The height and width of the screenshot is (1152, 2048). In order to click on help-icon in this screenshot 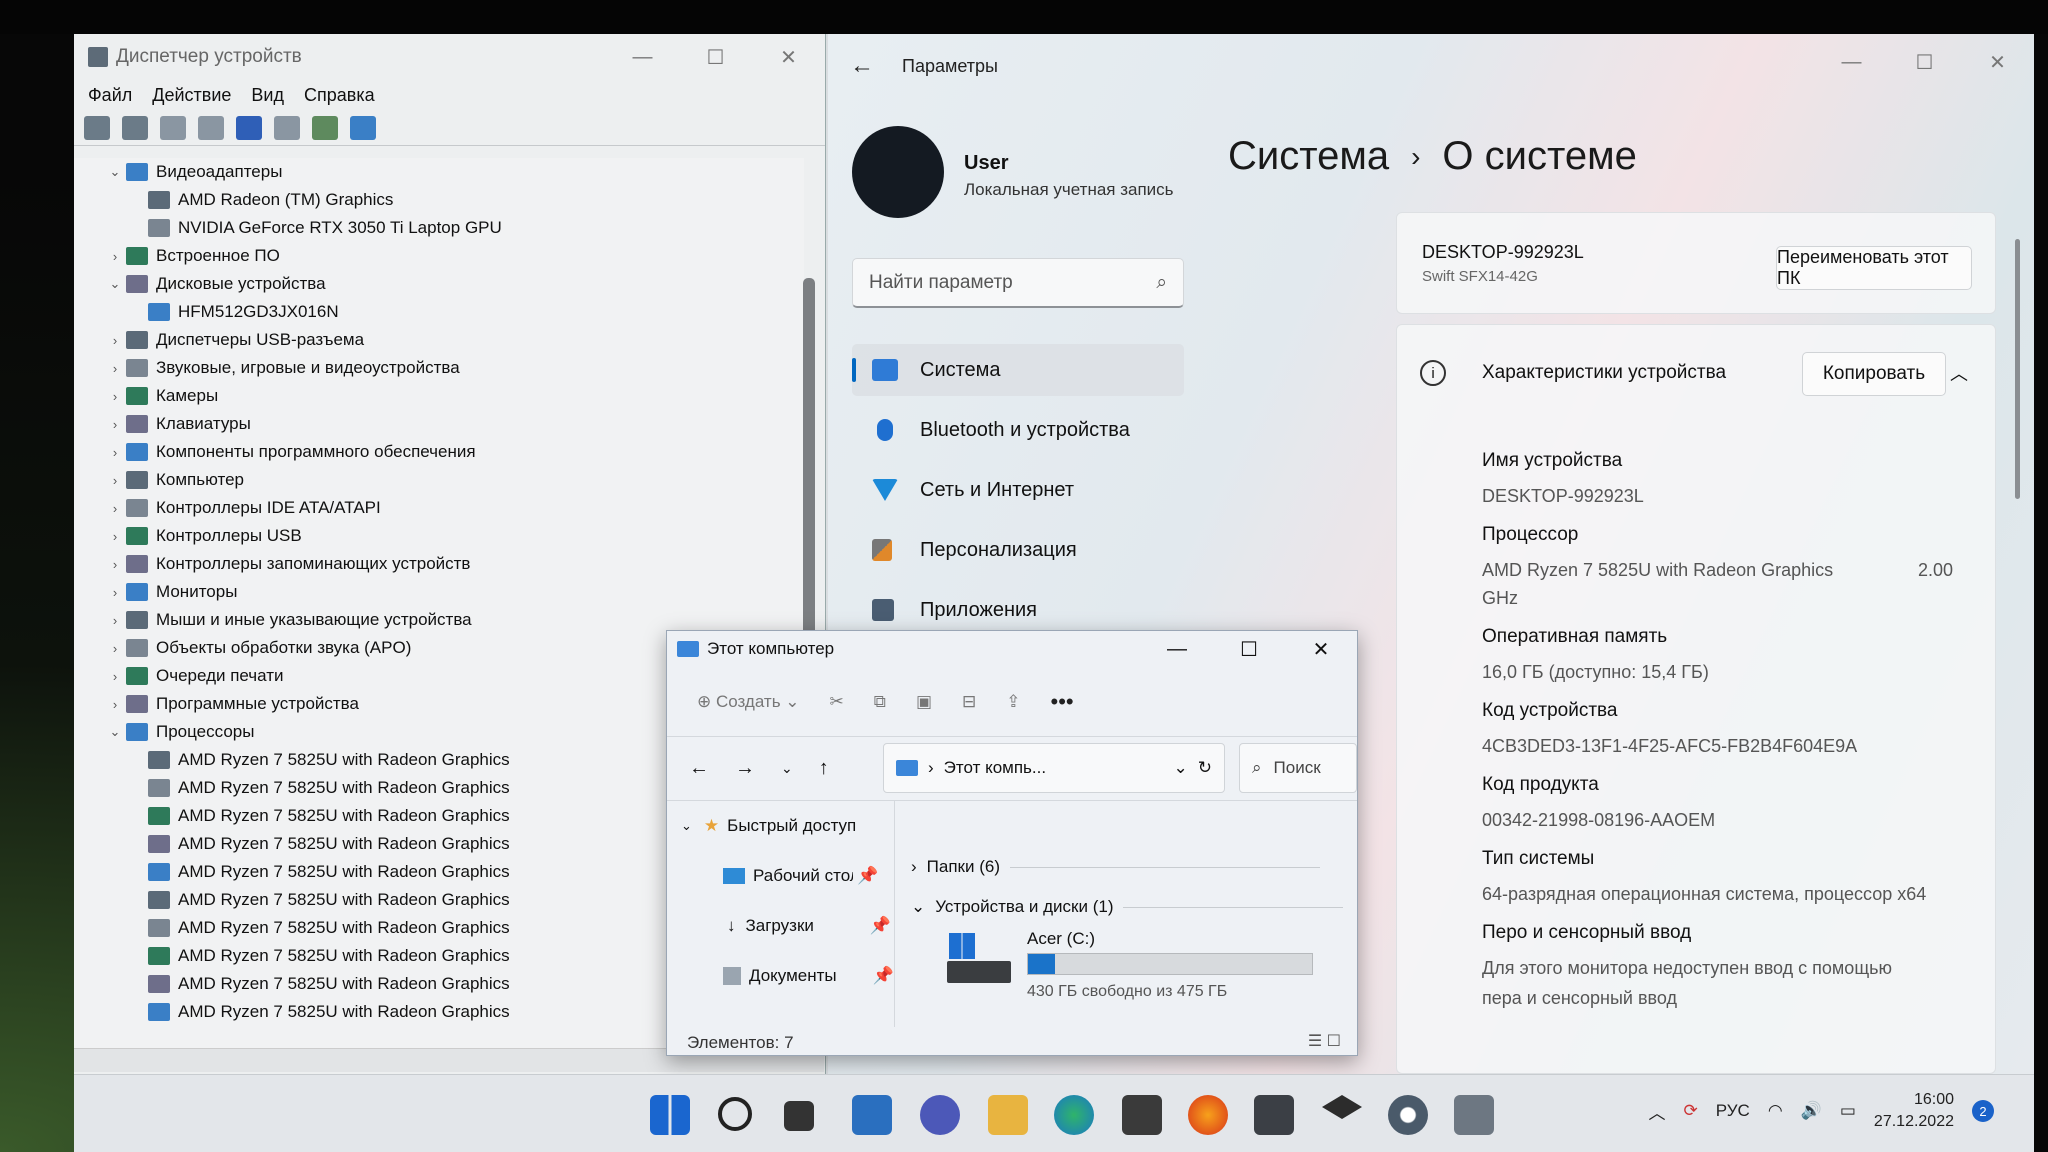, I will do `click(249, 127)`.